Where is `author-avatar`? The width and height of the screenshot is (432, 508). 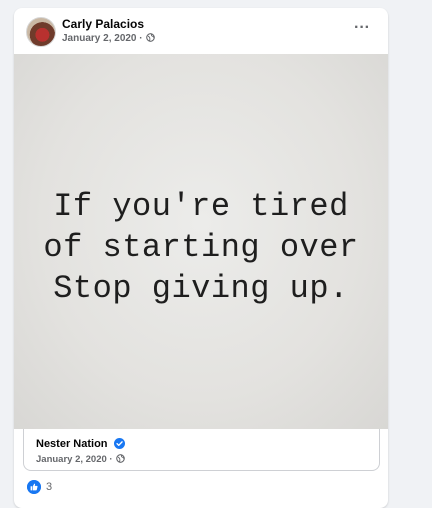
author-avatar is located at coordinates (41, 32).